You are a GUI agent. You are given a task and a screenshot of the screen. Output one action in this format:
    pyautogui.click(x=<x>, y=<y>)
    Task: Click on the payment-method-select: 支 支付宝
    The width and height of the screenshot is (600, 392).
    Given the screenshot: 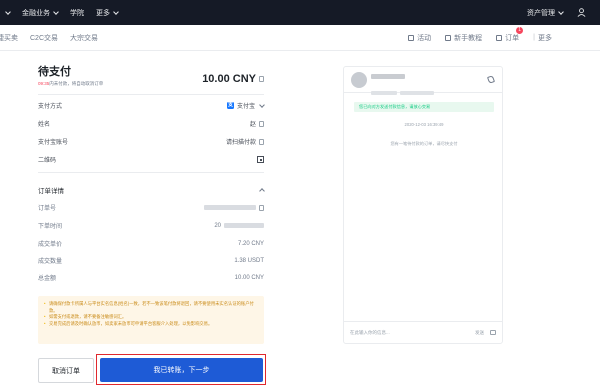 What is the action you would take?
    pyautogui.click(x=245, y=105)
    